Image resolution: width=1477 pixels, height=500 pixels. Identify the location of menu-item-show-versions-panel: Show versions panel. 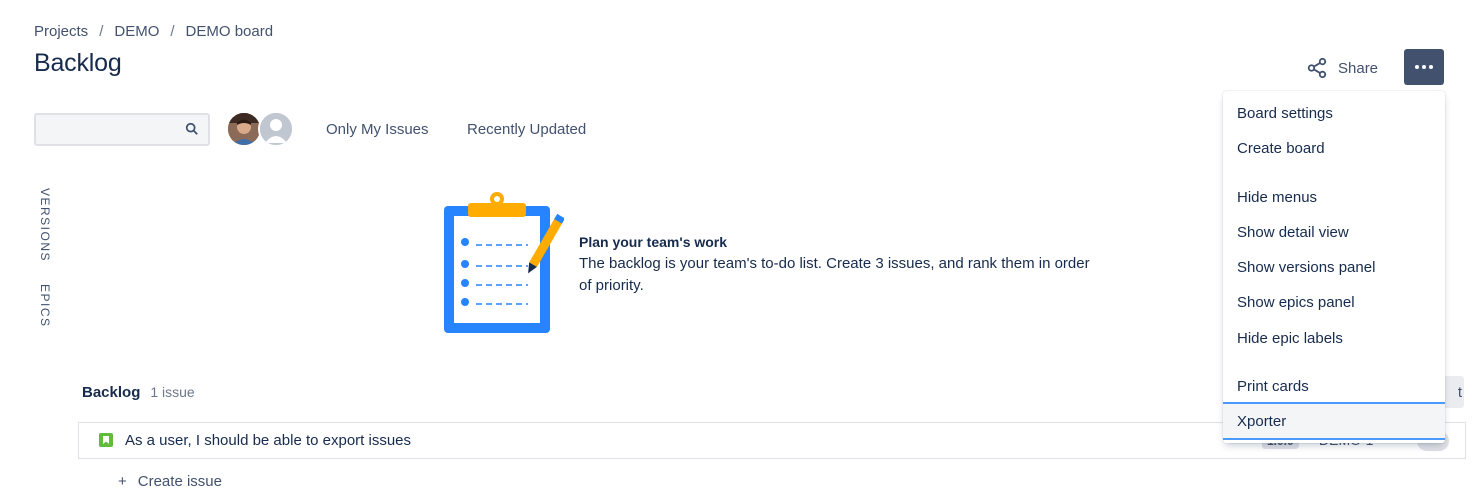
(1334, 267).